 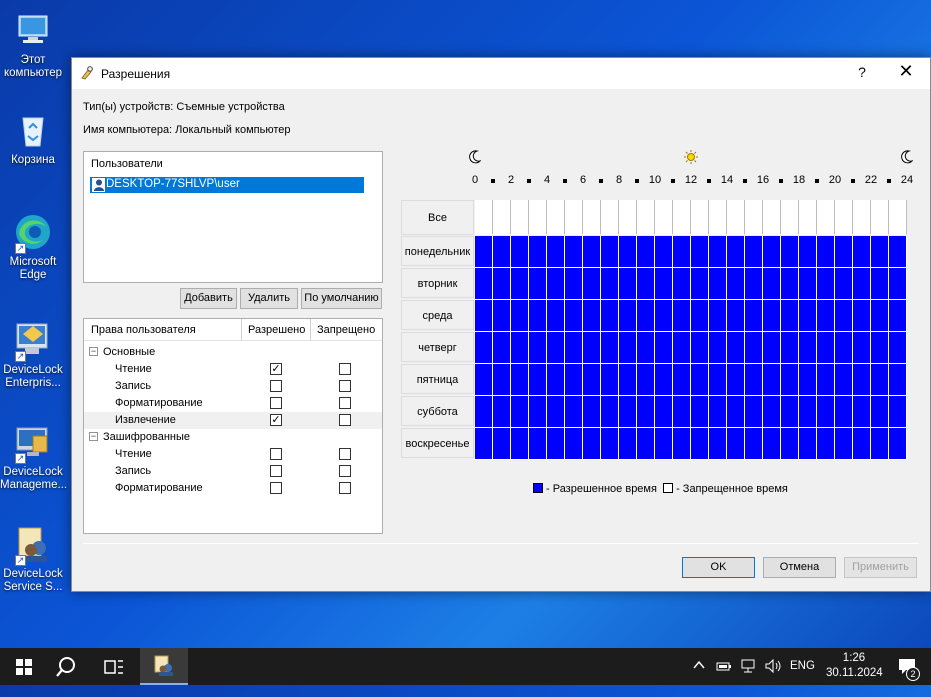 I want to click on show-hidden-icons, so click(x=699, y=678).